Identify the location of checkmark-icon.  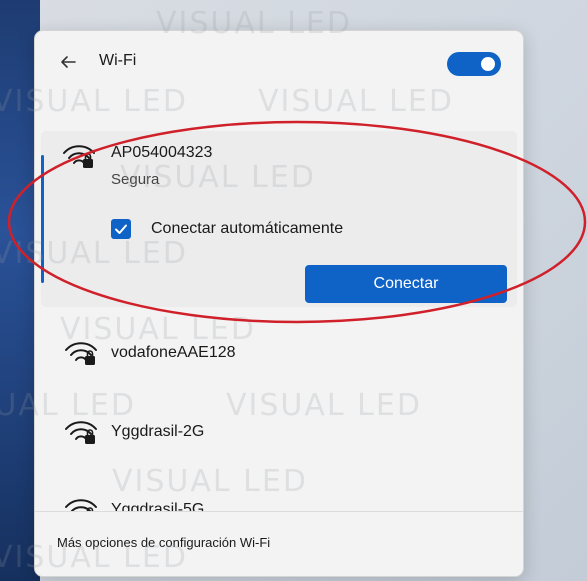
(121, 229).